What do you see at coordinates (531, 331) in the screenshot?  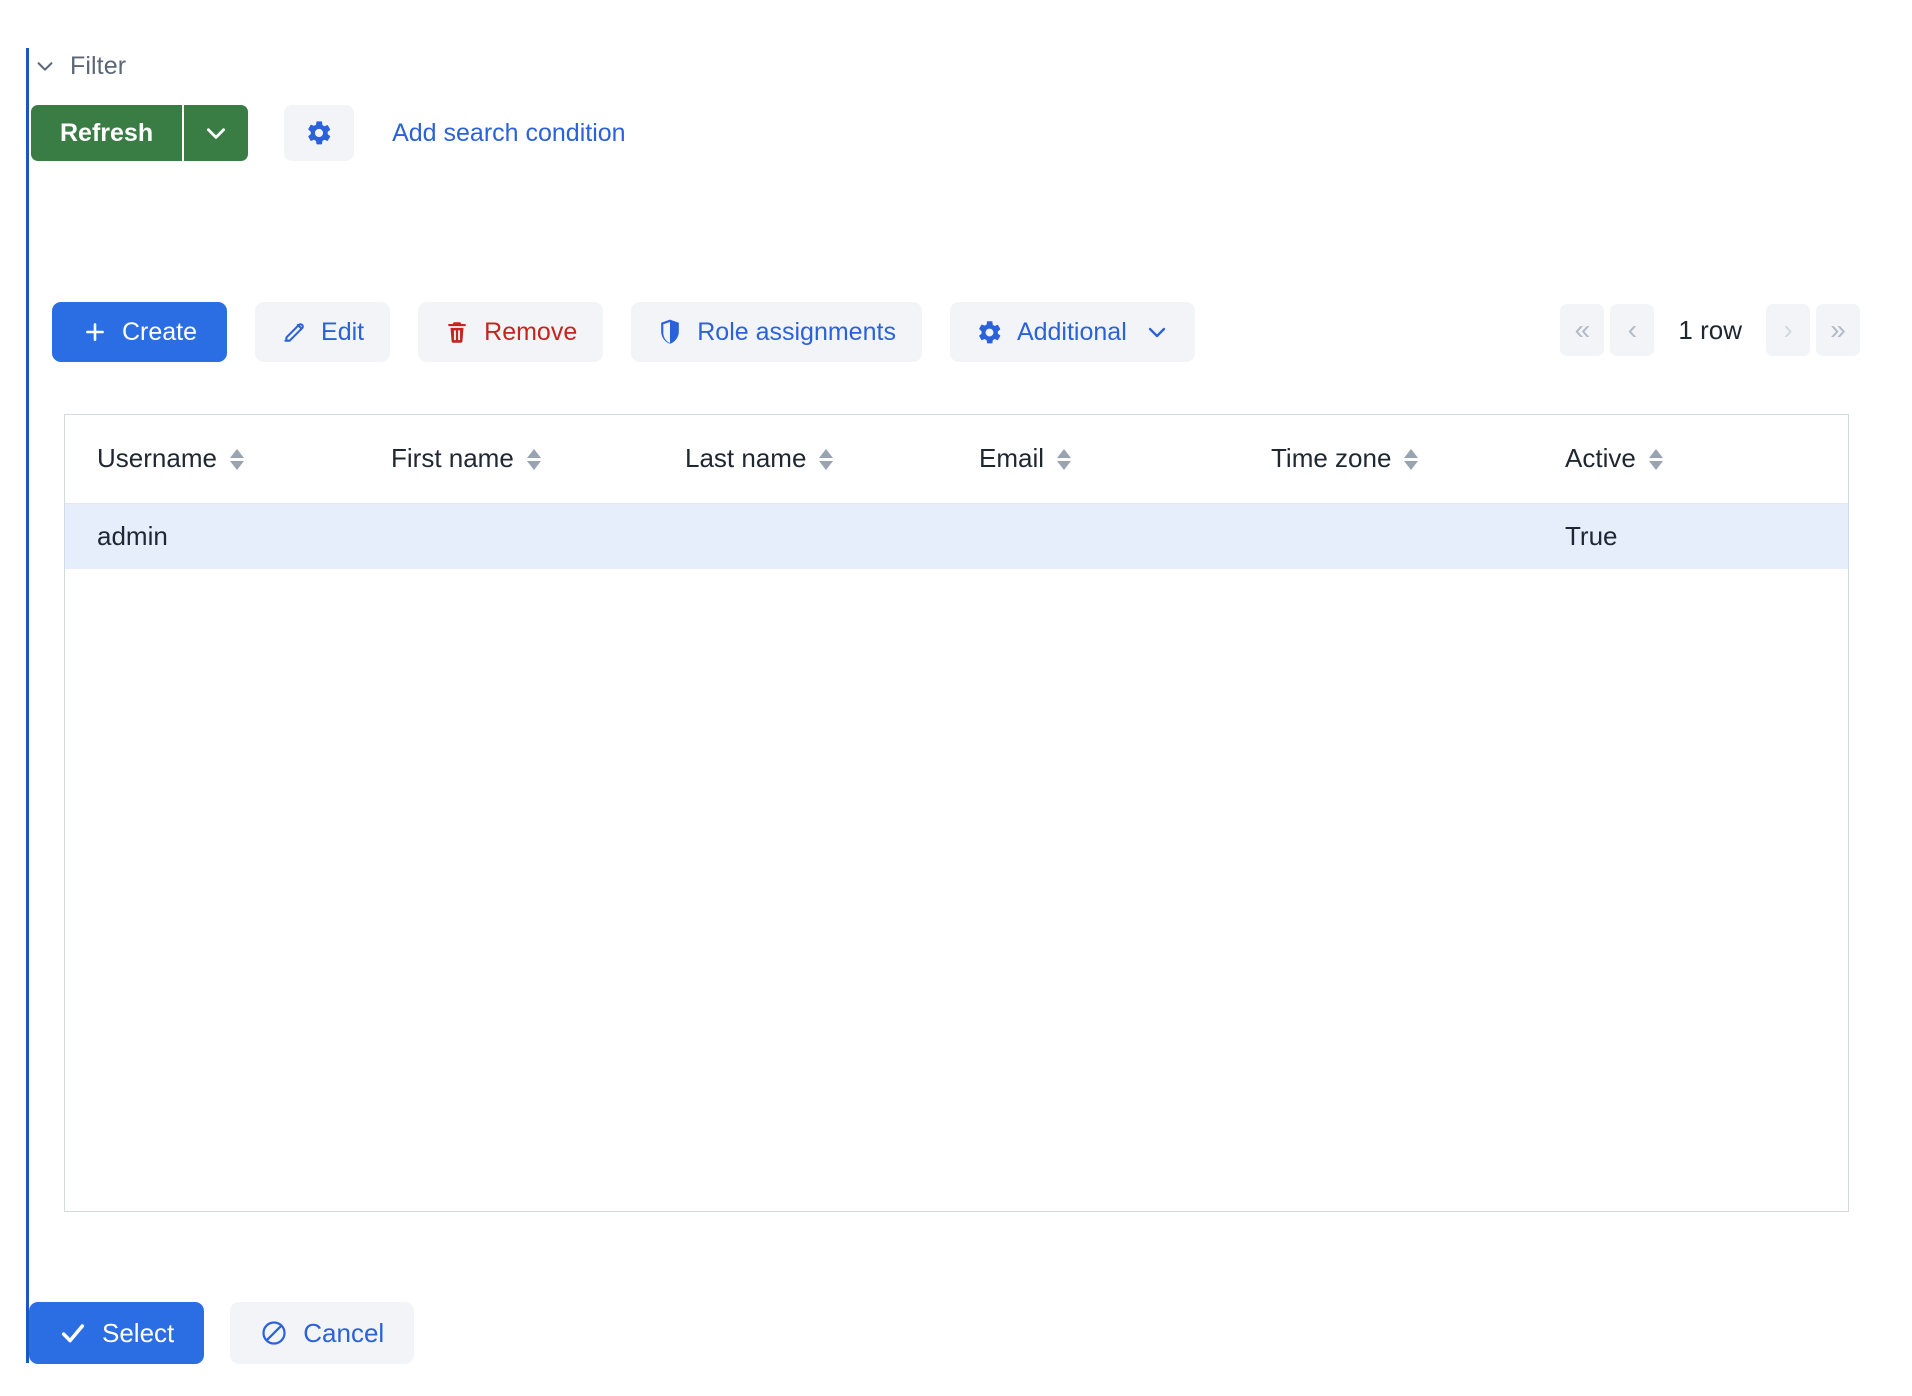 I see `remove-button-label: Remove` at bounding box center [531, 331].